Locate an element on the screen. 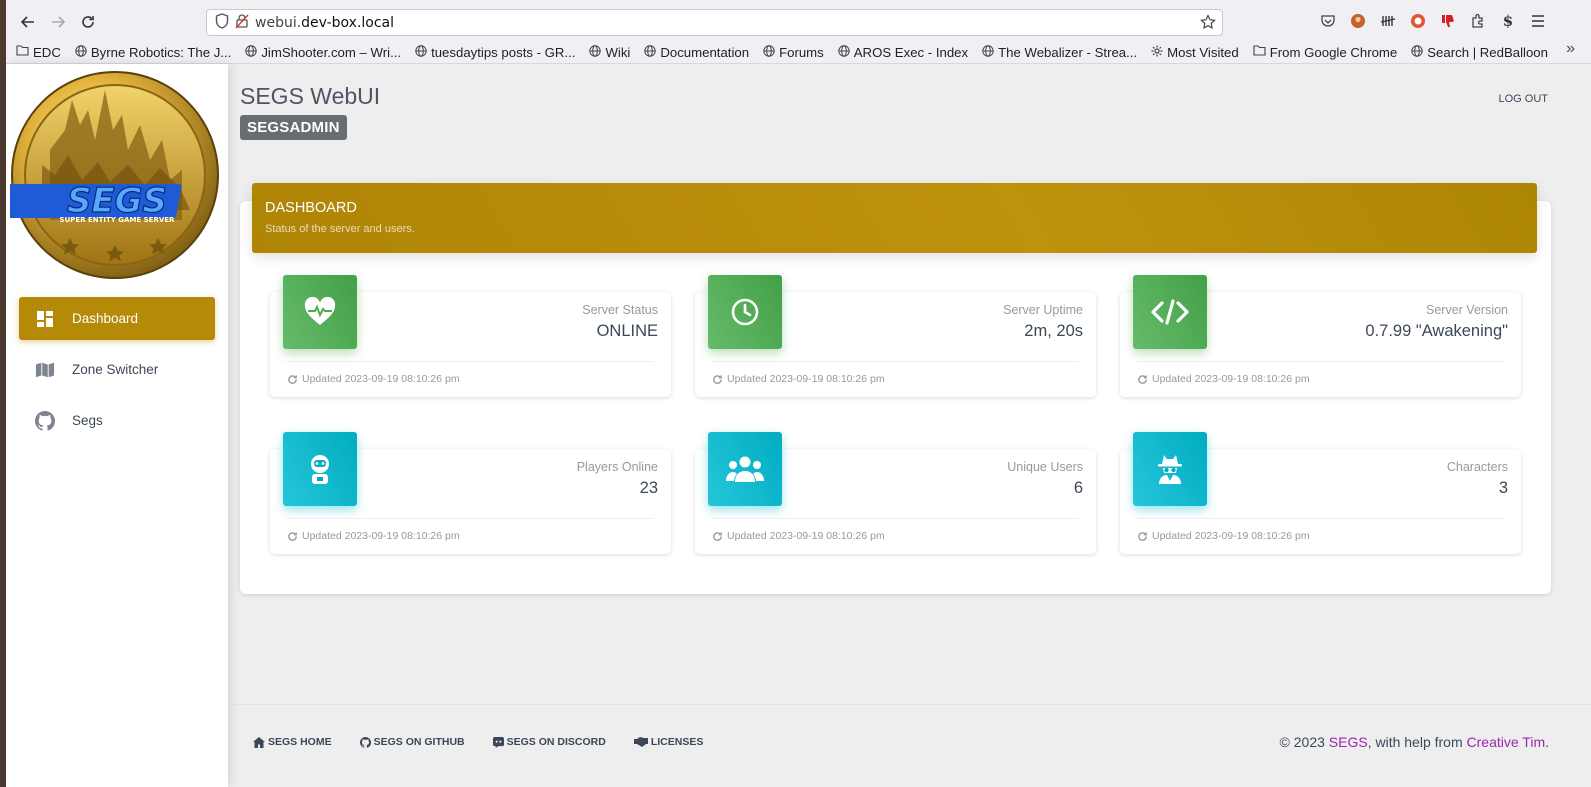 The height and width of the screenshot is (787, 1591). thumbs-down-icon is located at coordinates (1448, 21).